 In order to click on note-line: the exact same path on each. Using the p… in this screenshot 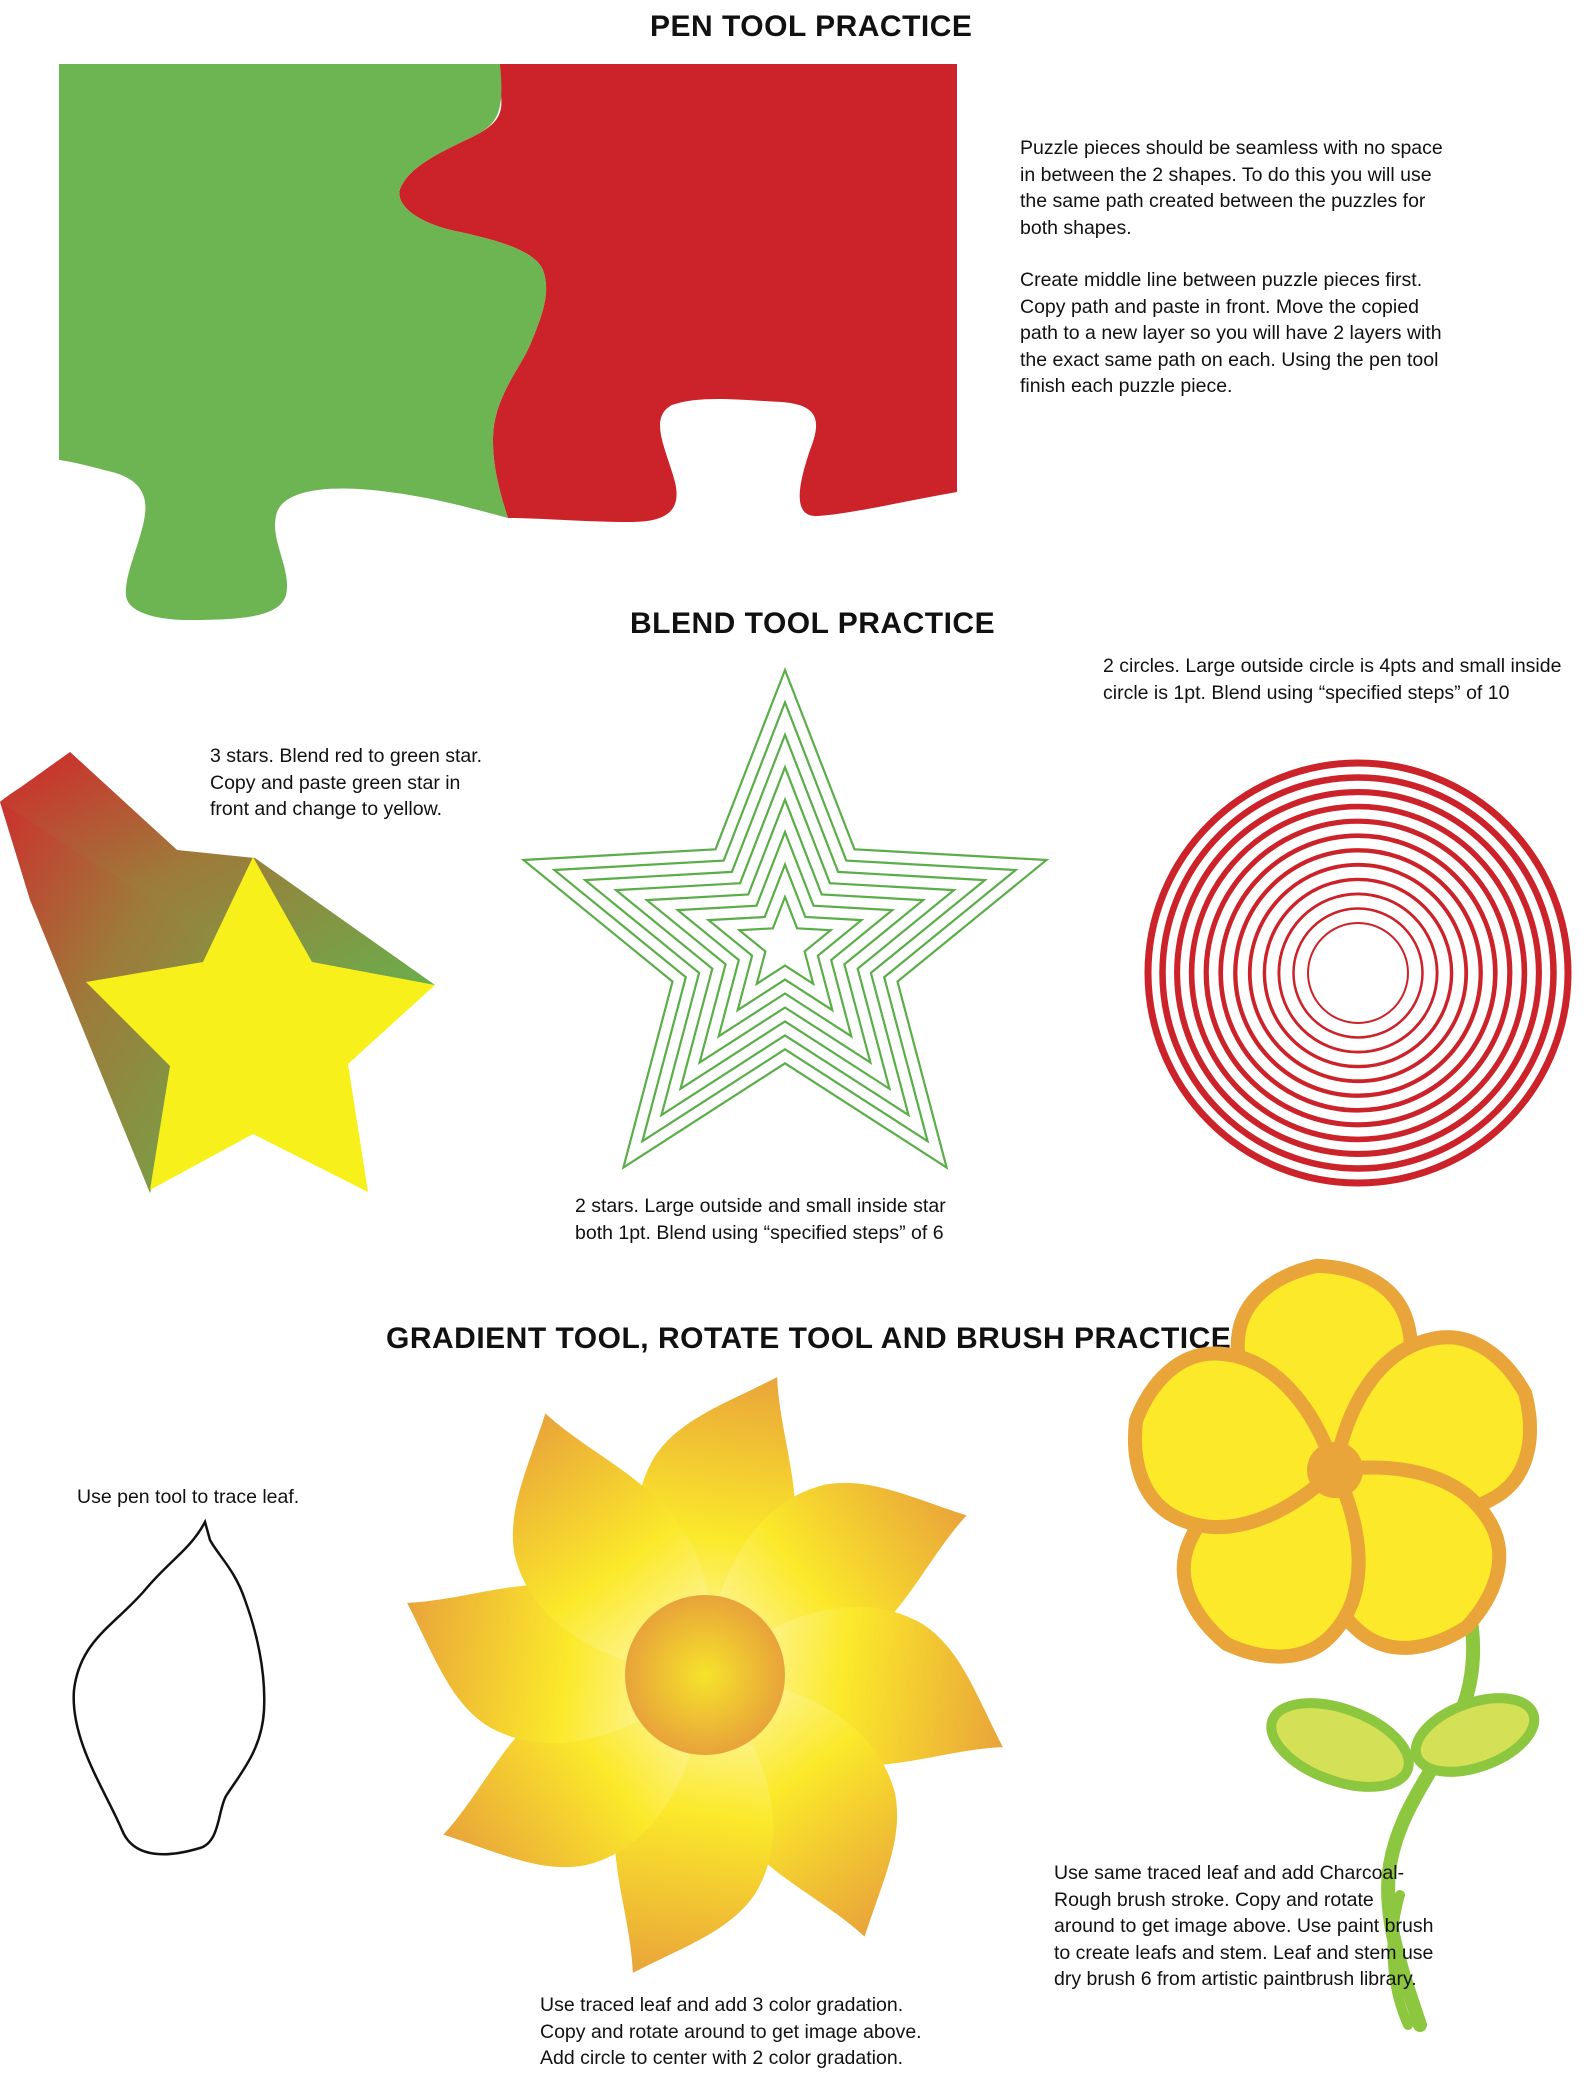, I will do `click(1229, 359)`.